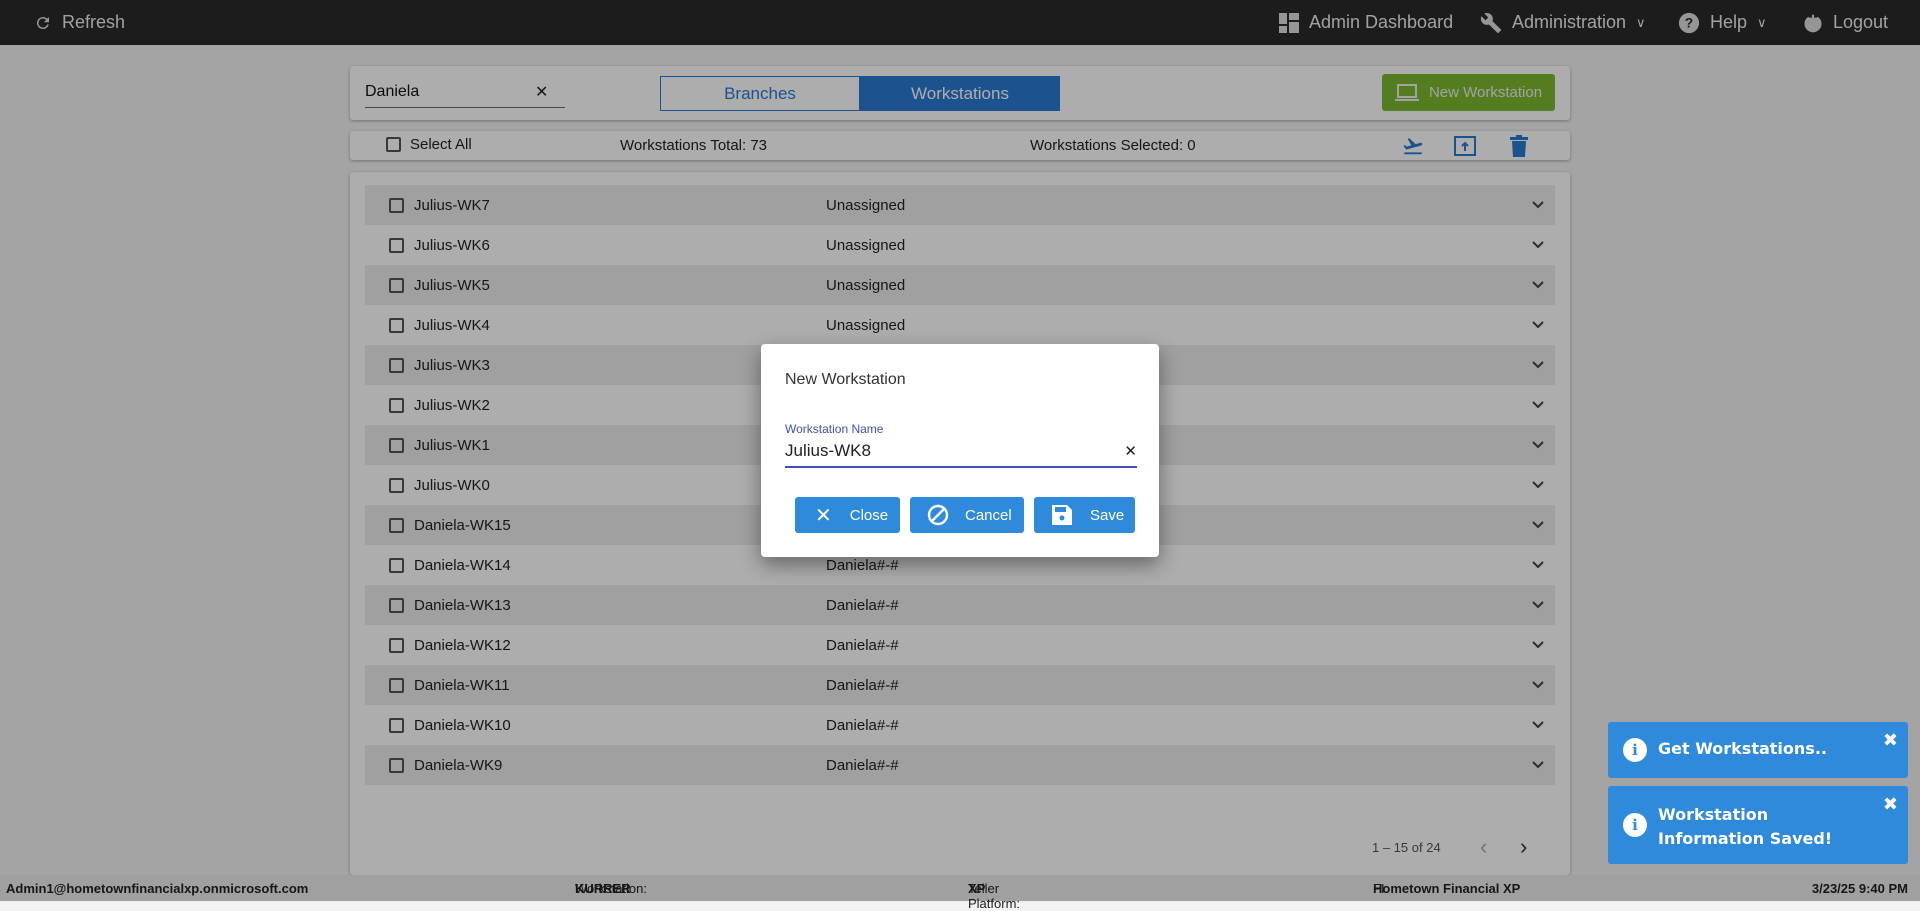 The image size is (1920, 911). What do you see at coordinates (869, 515) in the screenshot?
I see `close-label: Close` at bounding box center [869, 515].